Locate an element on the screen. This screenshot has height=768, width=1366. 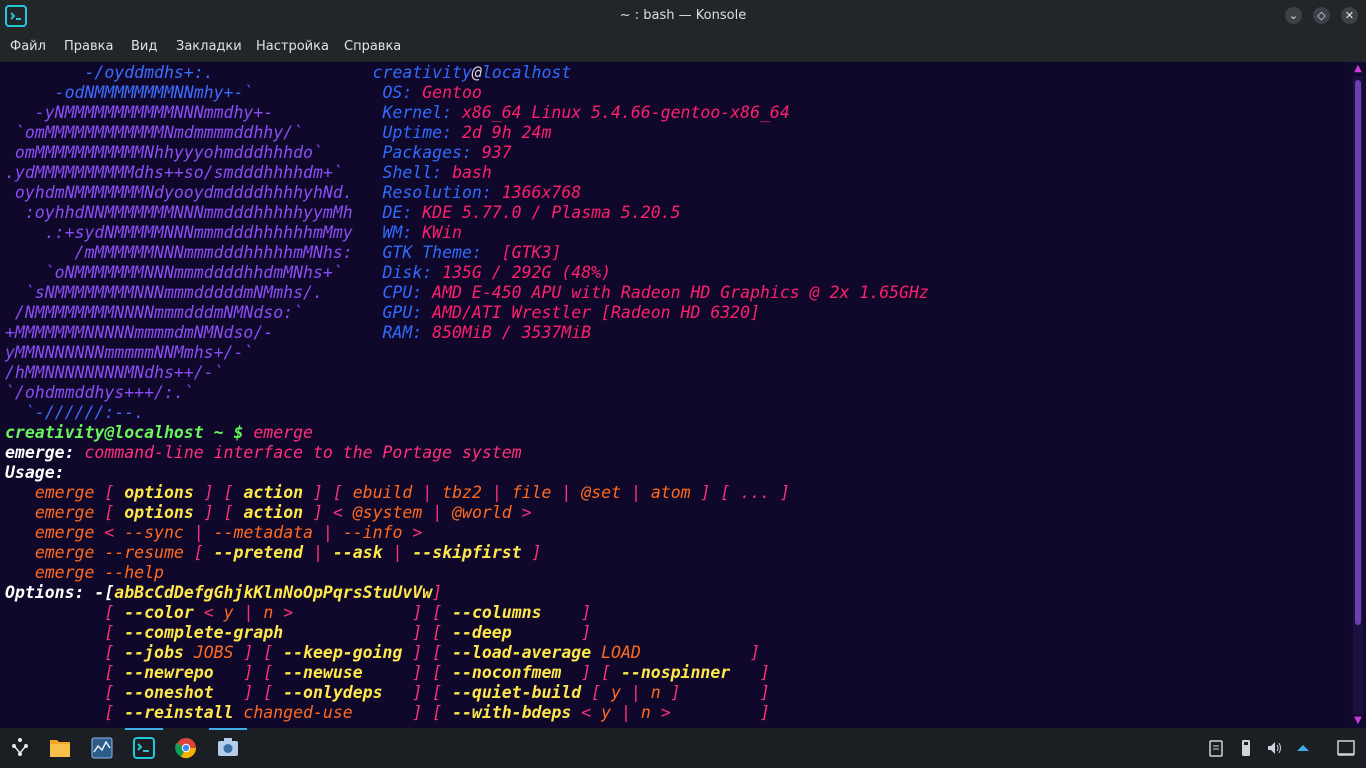
scroll-up-arrow-icon: ▲ is located at coordinates (1358, 69).